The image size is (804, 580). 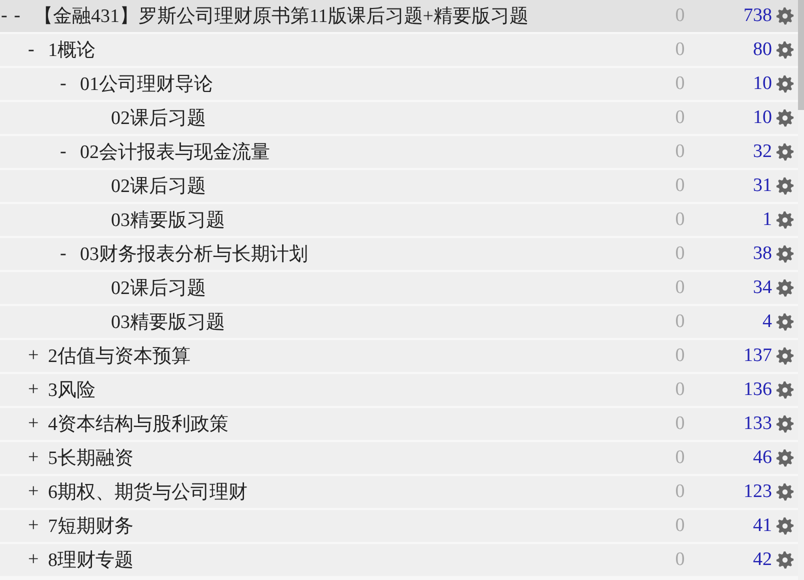 What do you see at coordinates (767, 322) in the screenshot?
I see `question-count: 4` at bounding box center [767, 322].